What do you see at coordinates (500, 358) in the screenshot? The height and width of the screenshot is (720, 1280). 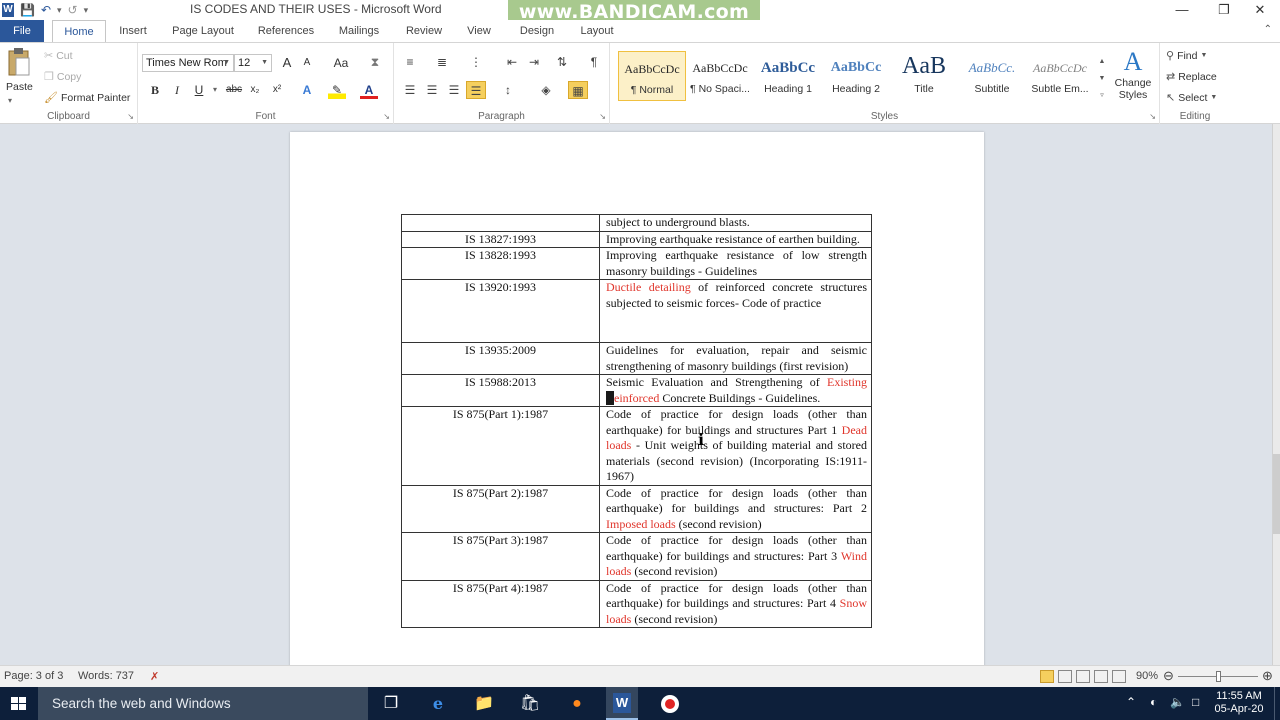 I see `code-cell: IS 13935:2009` at bounding box center [500, 358].